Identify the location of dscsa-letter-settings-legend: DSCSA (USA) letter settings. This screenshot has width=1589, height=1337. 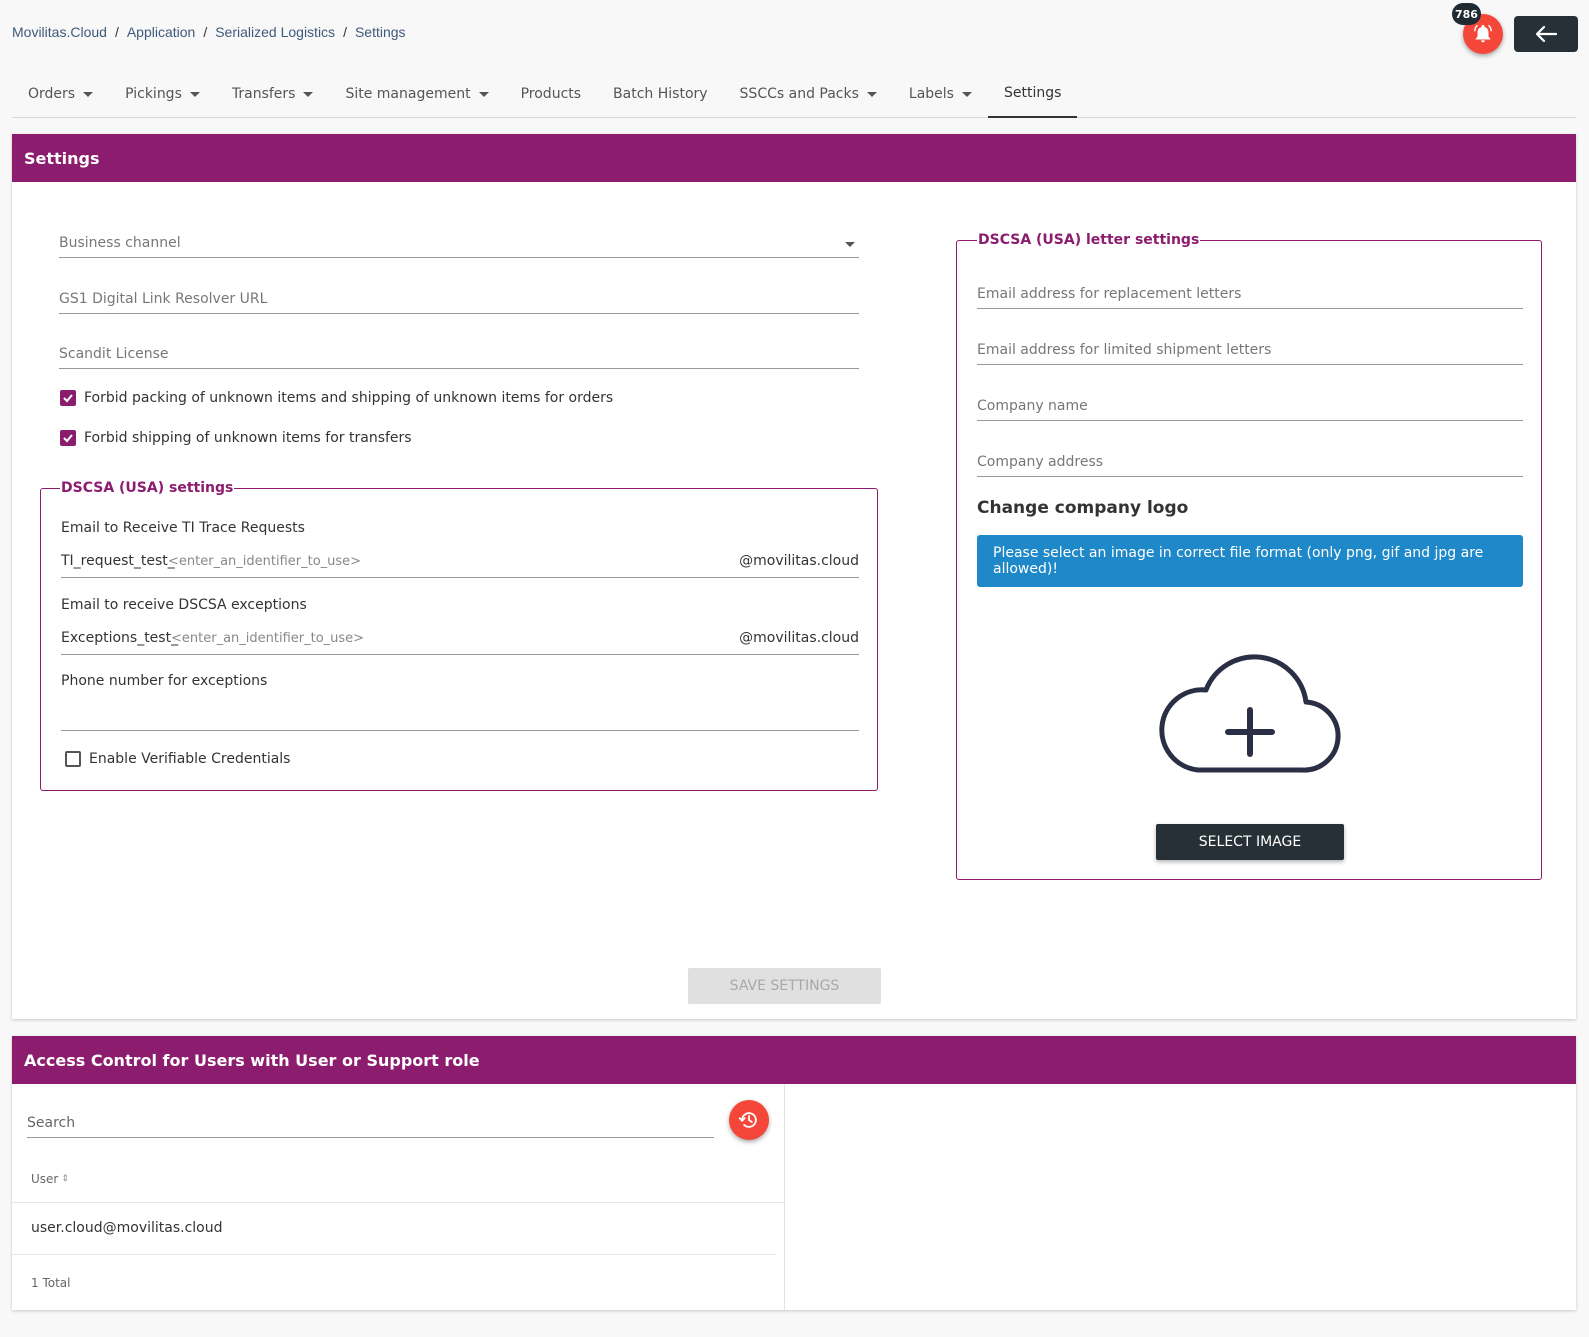
(1089, 240).